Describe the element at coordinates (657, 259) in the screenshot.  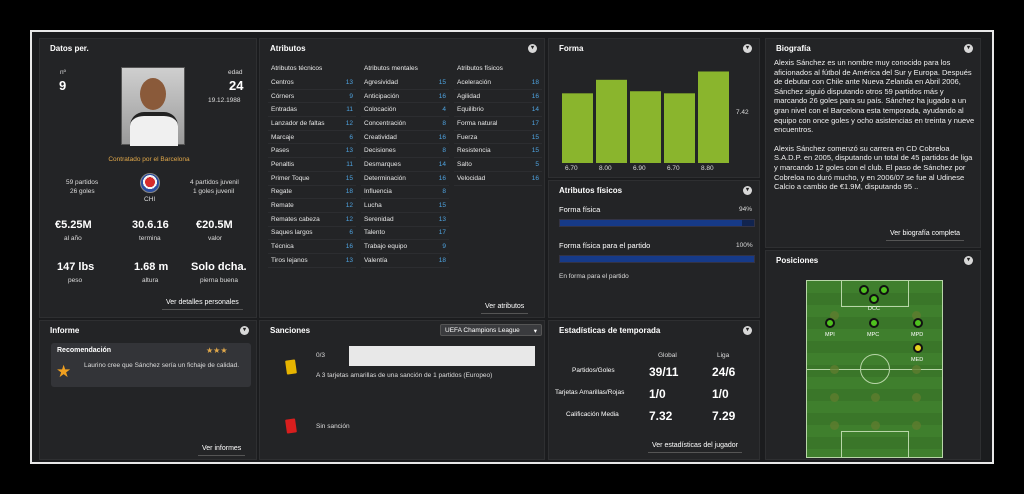
I see `match-fitness-bar` at that location.